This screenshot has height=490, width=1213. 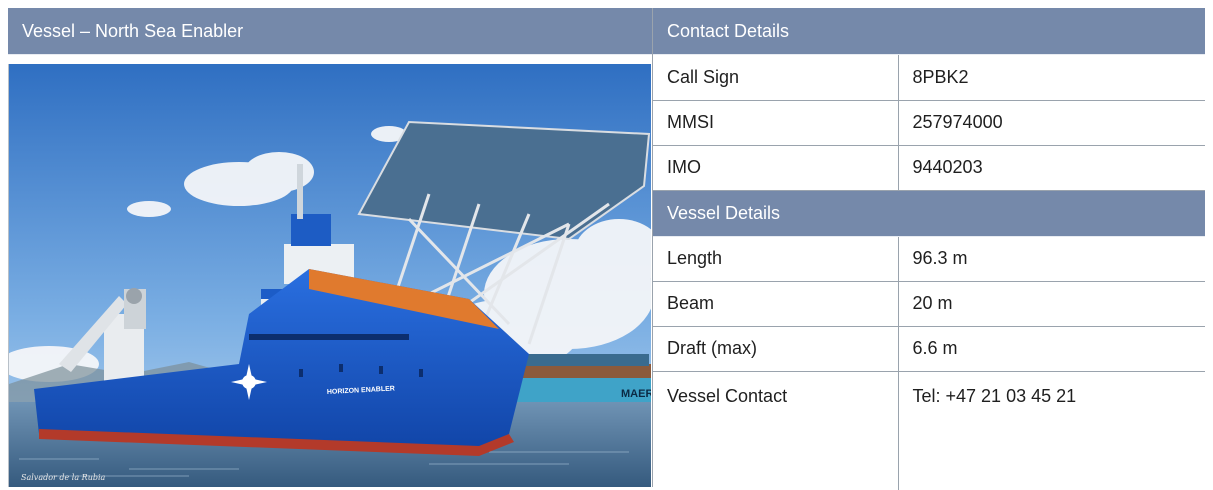 What do you see at coordinates (776, 78) in the screenshot?
I see `call-sign-label: Call Sign` at bounding box center [776, 78].